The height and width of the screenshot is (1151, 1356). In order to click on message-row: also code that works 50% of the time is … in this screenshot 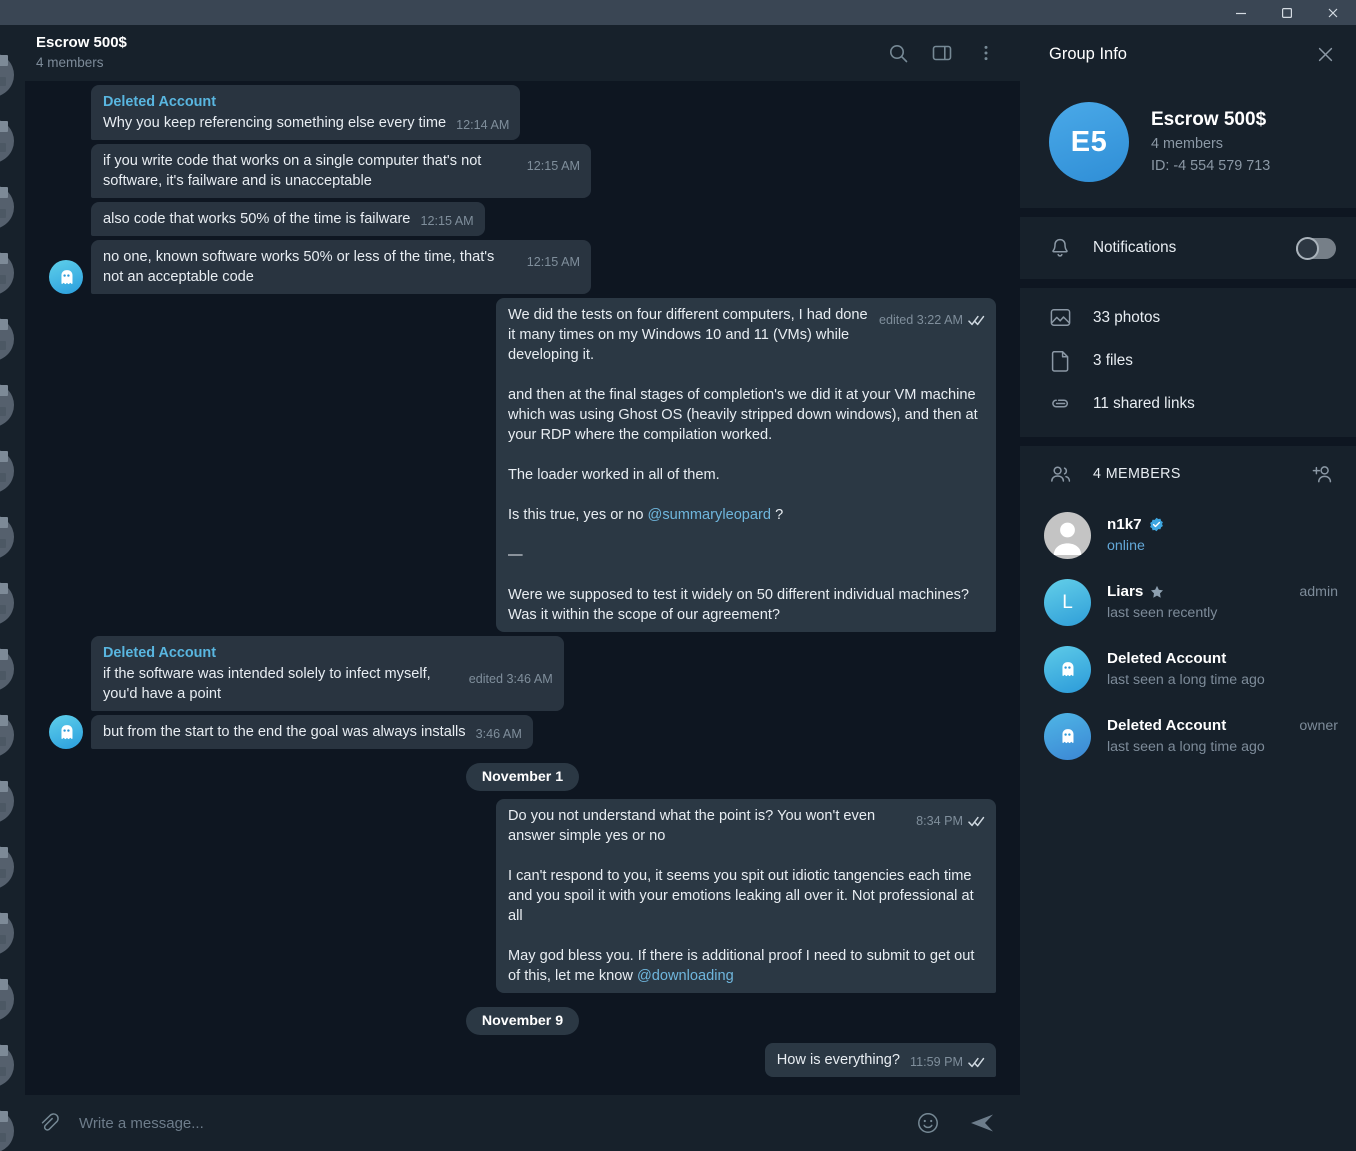, I will do `click(522, 219)`.